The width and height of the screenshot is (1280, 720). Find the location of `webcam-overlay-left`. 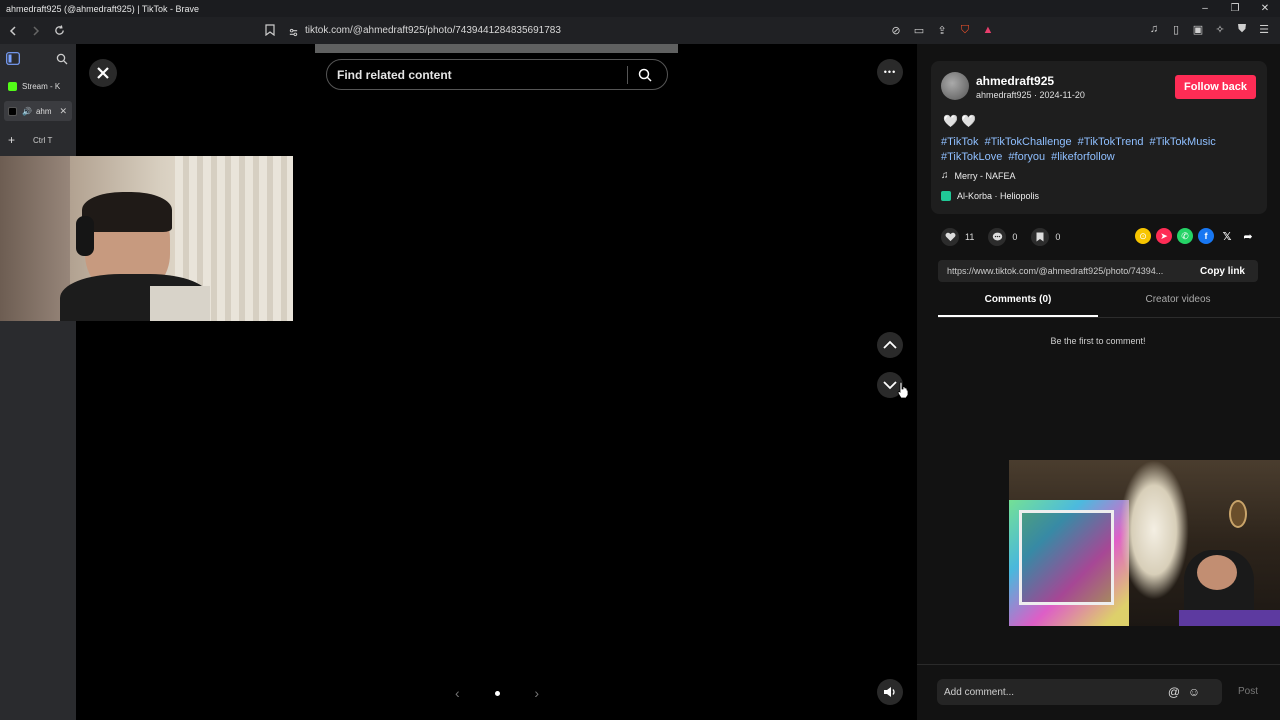

webcam-overlay-left is located at coordinates (146, 238).